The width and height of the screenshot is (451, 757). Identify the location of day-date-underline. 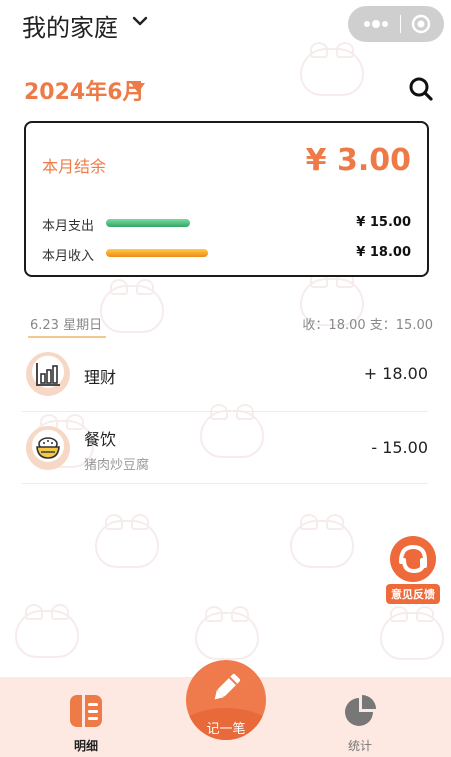
(67, 337).